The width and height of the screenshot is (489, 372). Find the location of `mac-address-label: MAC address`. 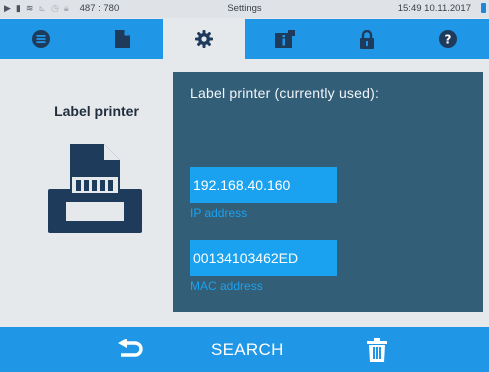

mac-address-label: MAC address is located at coordinates (226, 286).